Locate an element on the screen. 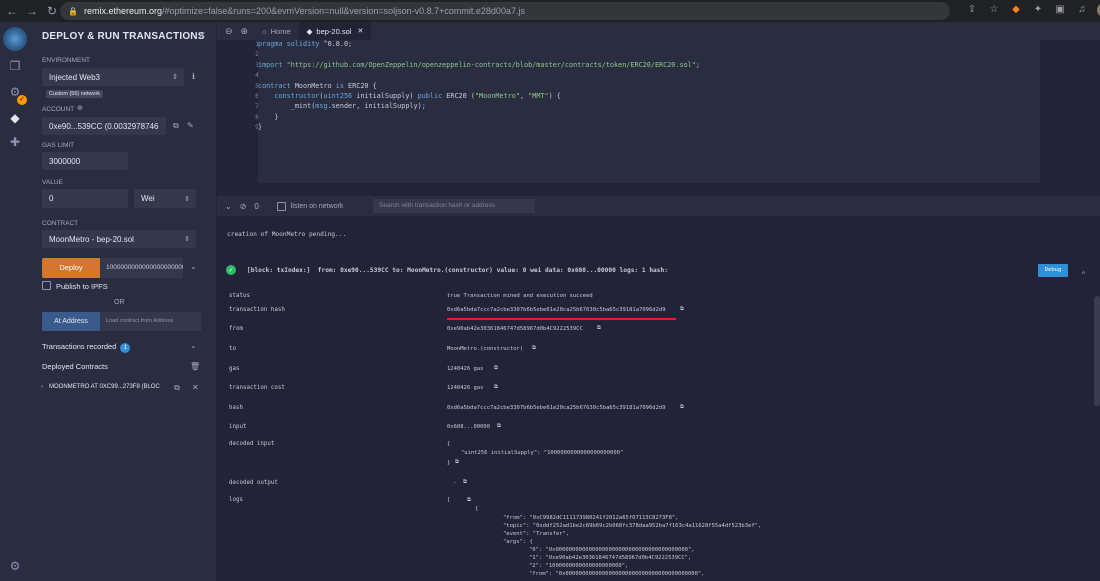  value-unit-select: Wei ⇕ is located at coordinates (165, 198).